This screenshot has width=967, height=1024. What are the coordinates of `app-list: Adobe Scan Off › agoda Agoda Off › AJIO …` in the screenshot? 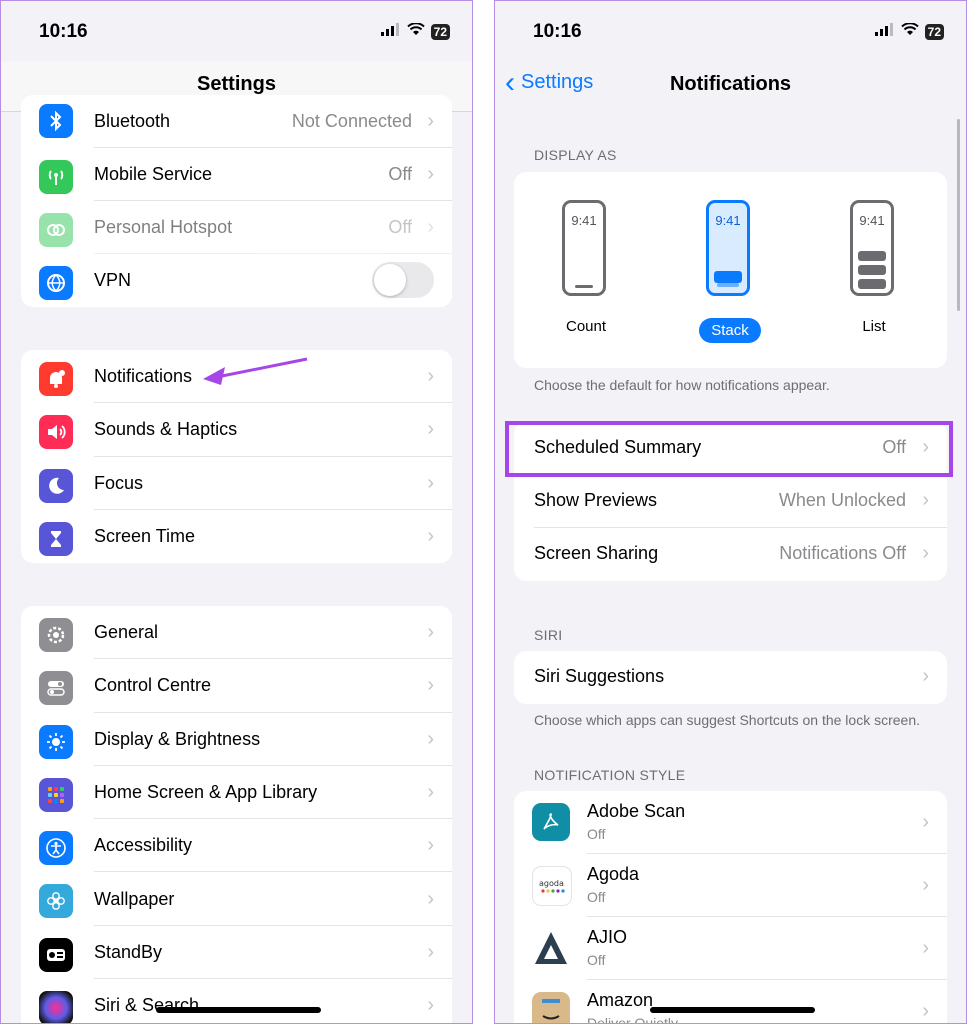 It's located at (730, 907).